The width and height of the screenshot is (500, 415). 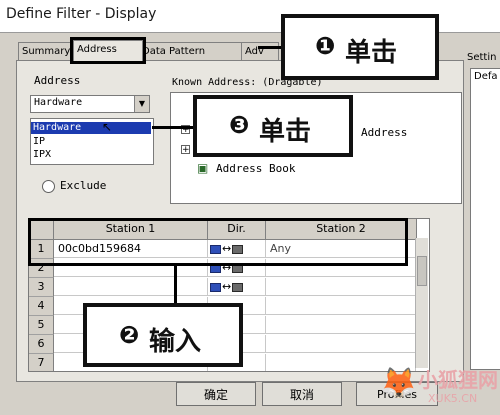 I want to click on dropdown-option-hardware: Hardware, so click(x=91, y=128).